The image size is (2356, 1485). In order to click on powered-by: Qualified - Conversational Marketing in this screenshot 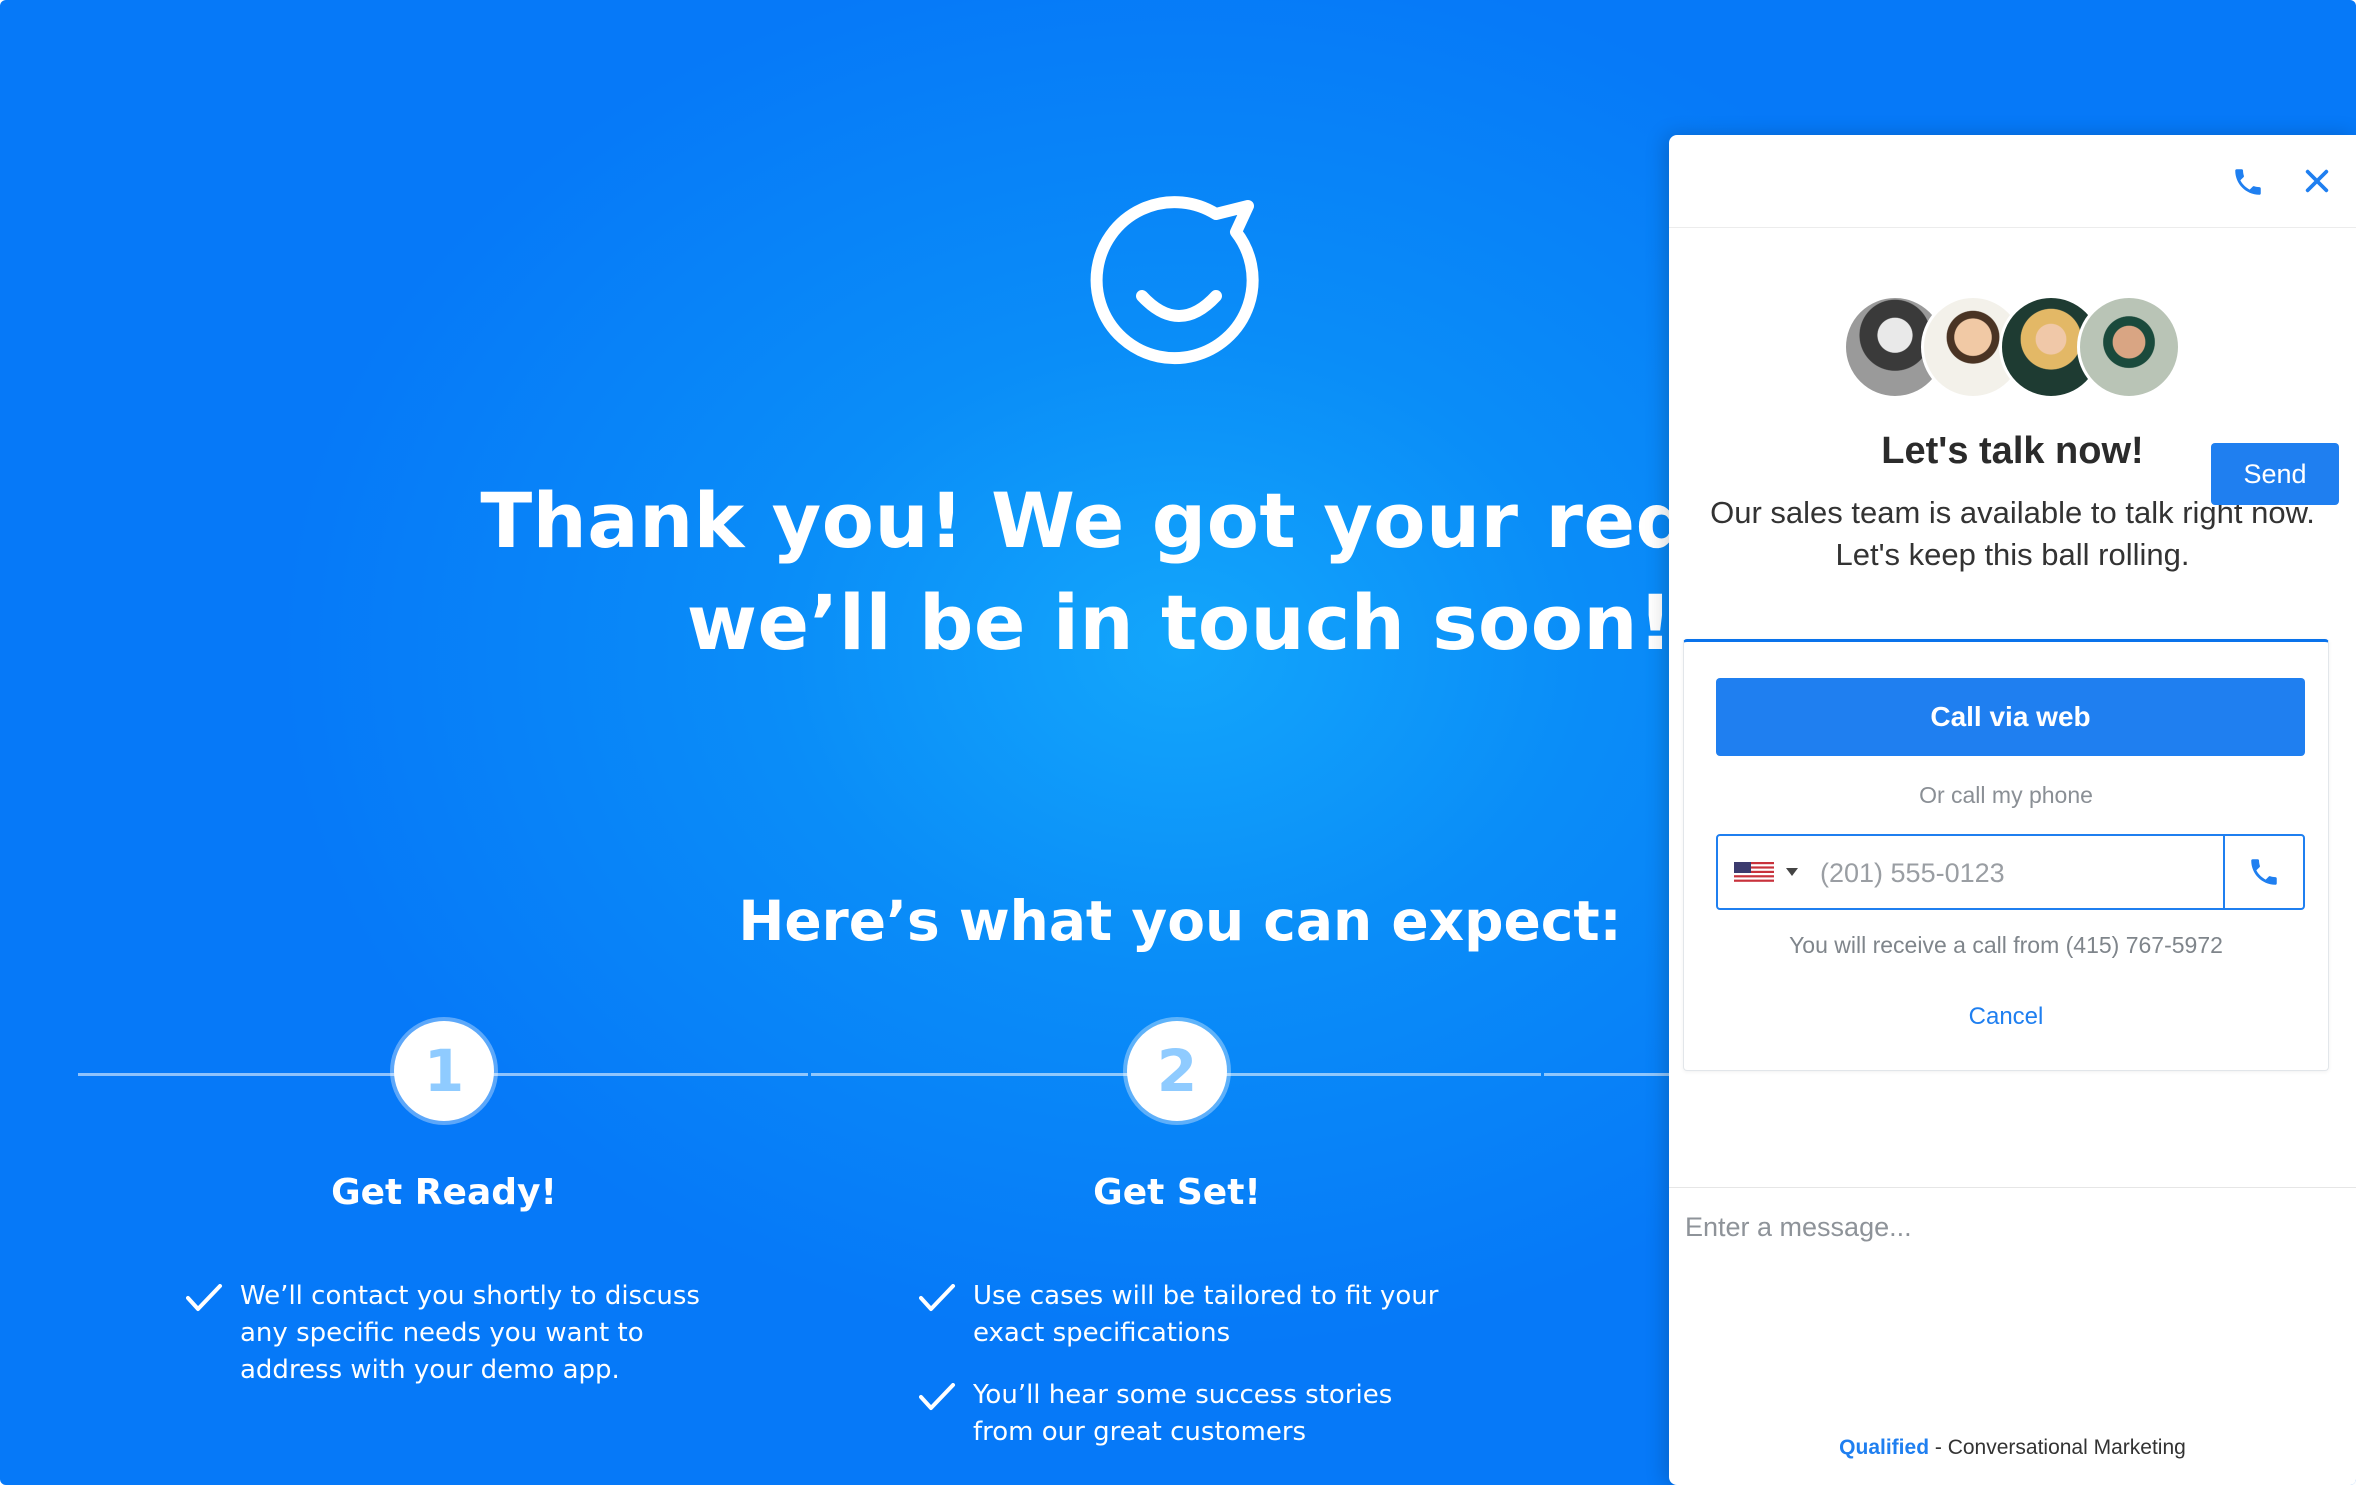, I will do `click(2012, 1448)`.